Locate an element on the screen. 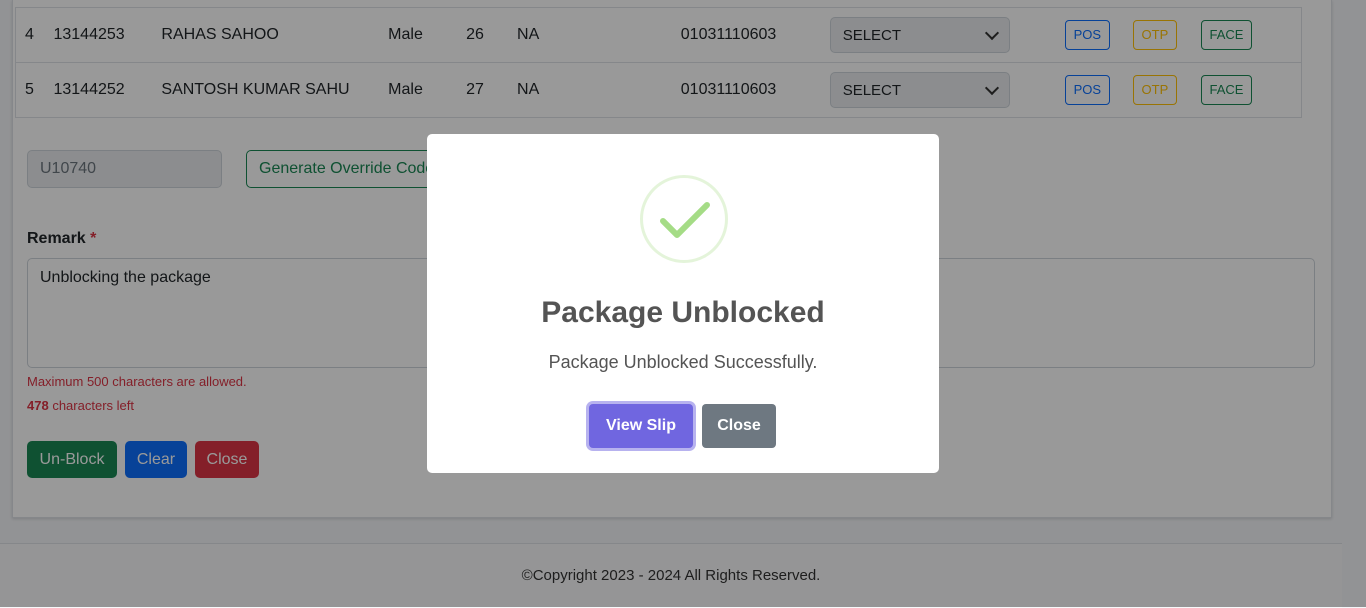 The image size is (1366, 608). check-mark-icon is located at coordinates (685, 220).